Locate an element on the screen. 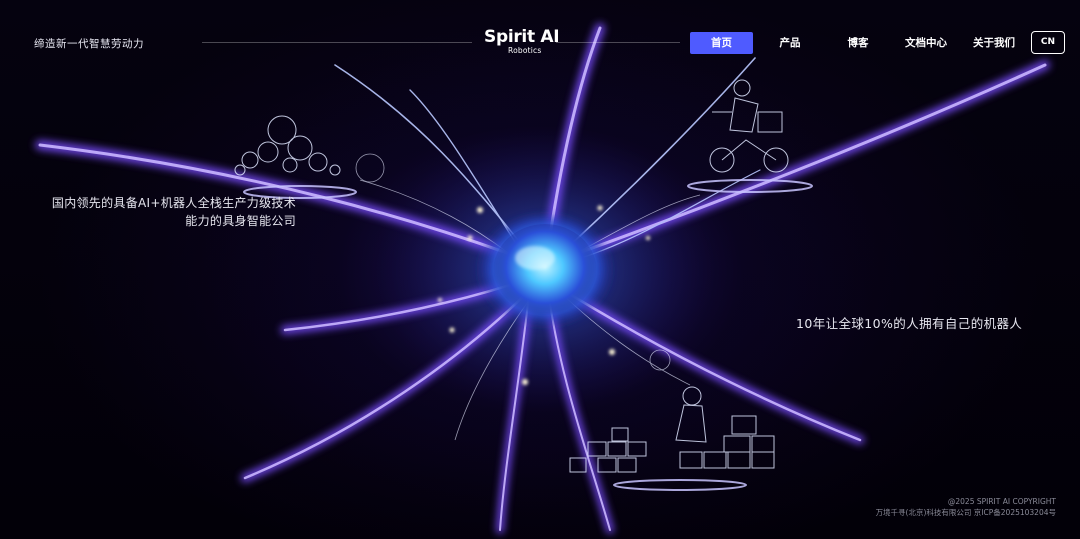 This screenshot has width=1080, height=539. nav-home: 首页 is located at coordinates (721, 43).